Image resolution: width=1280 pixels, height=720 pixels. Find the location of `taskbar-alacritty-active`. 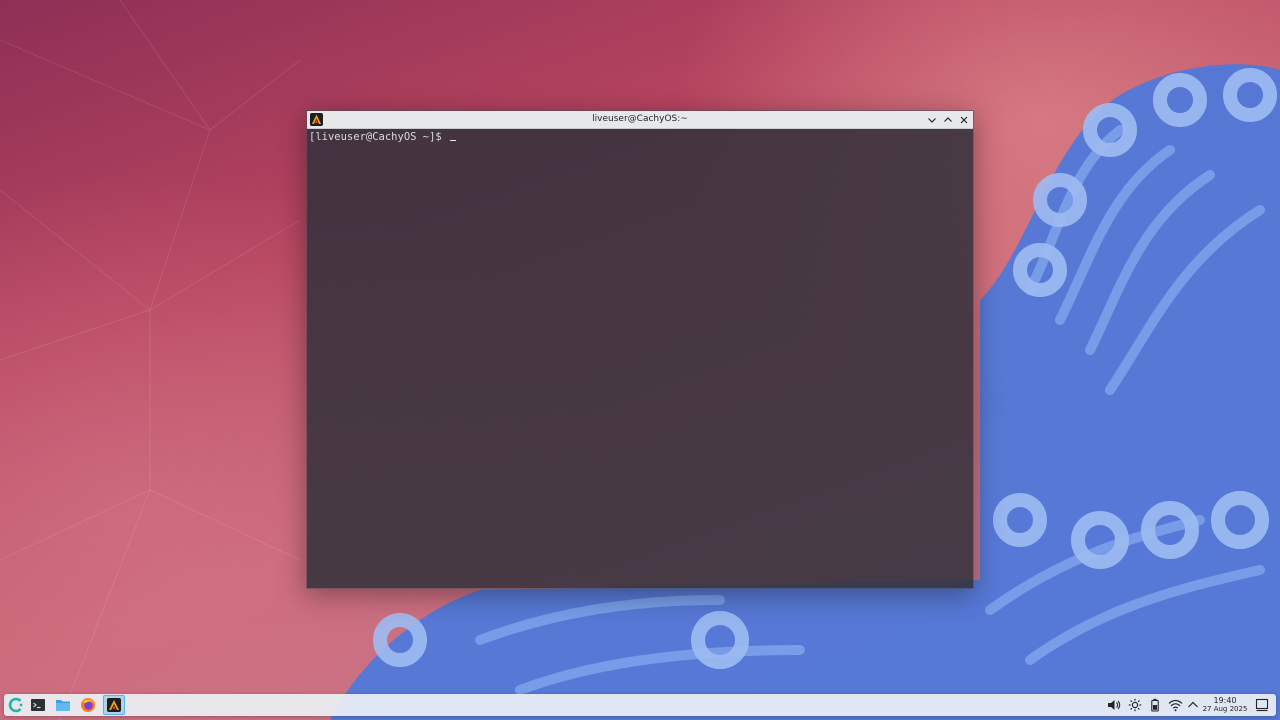

taskbar-alacritty-active is located at coordinates (114, 705).